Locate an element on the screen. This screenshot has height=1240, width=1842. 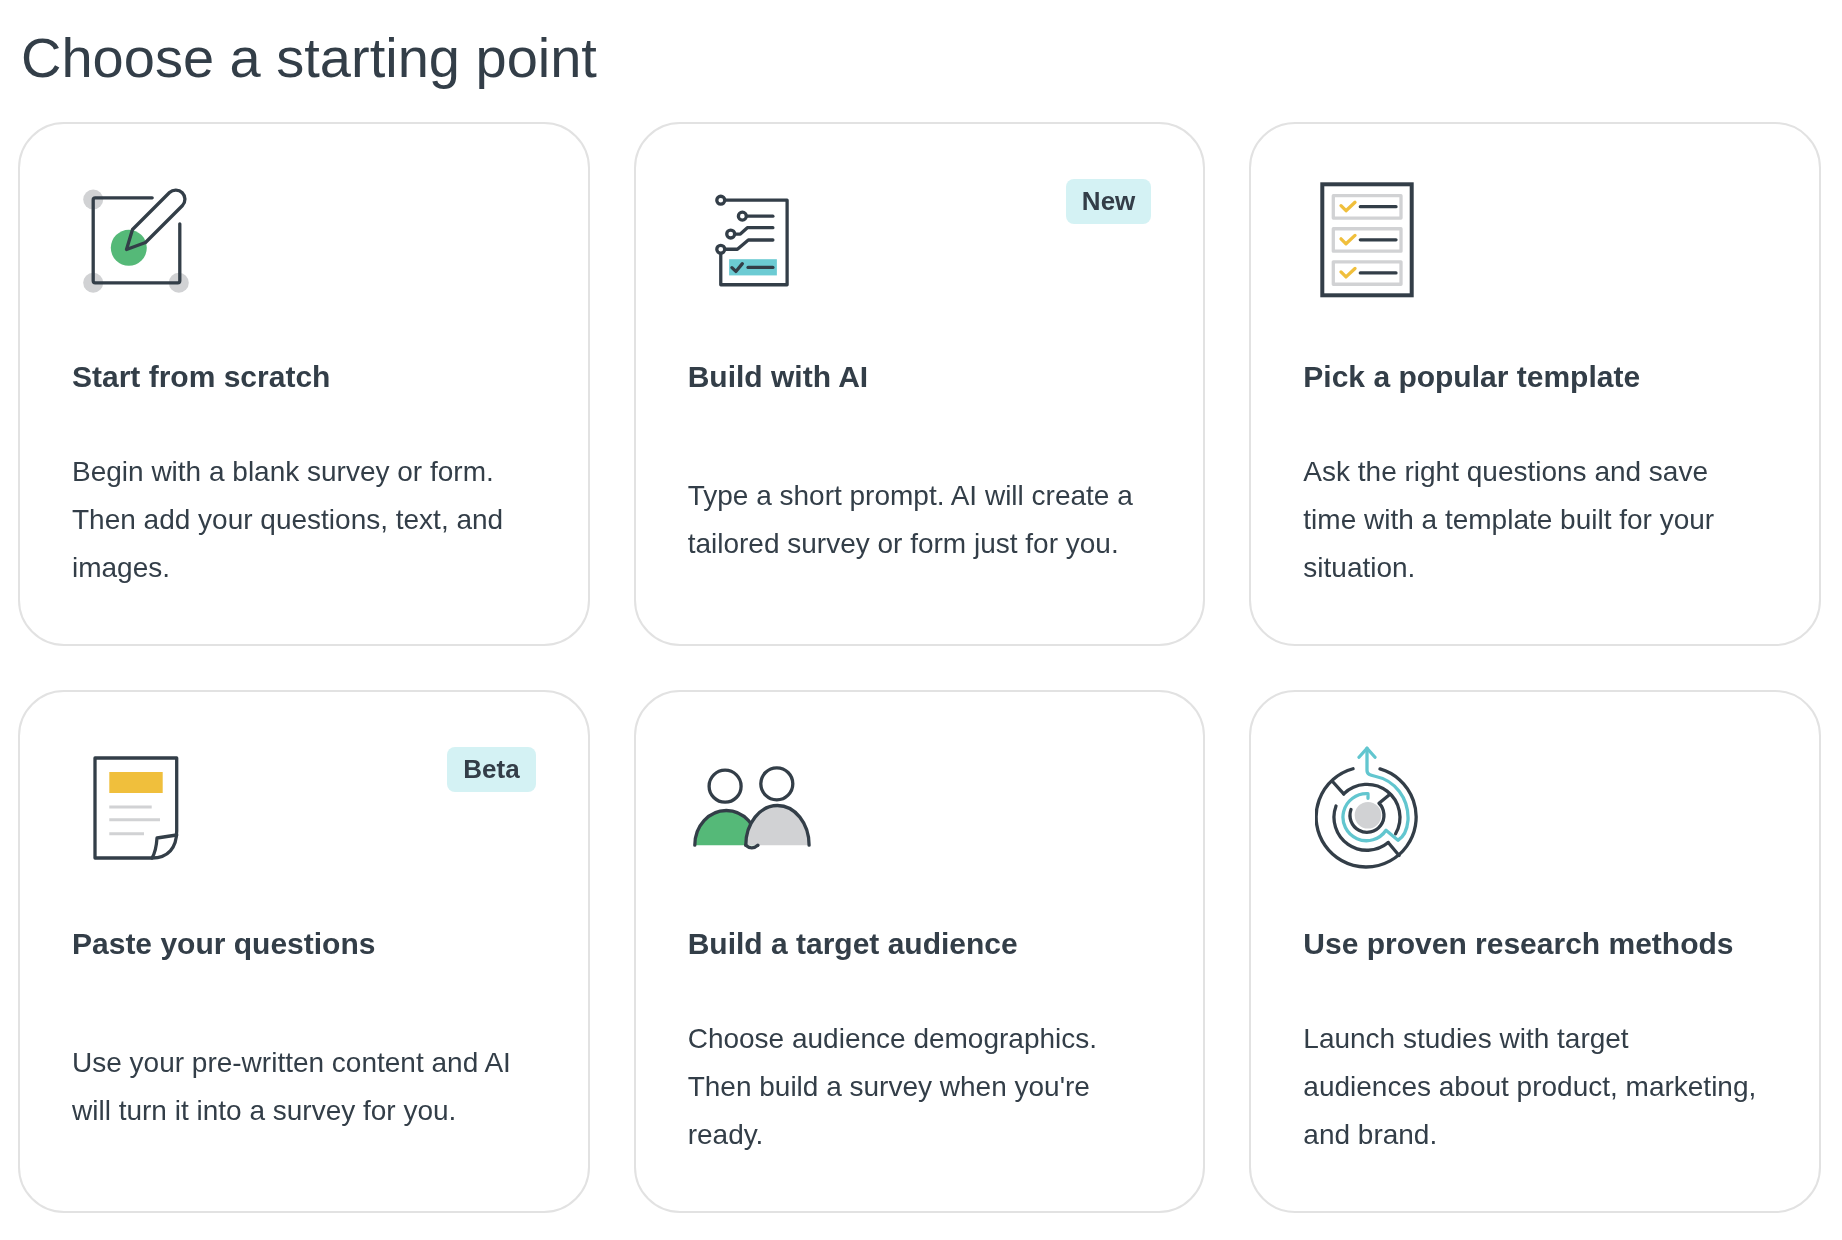
option-card: Build a target audience Choose audience demographics. Then build a survey when you're ready. is located at coordinates (919, 951).